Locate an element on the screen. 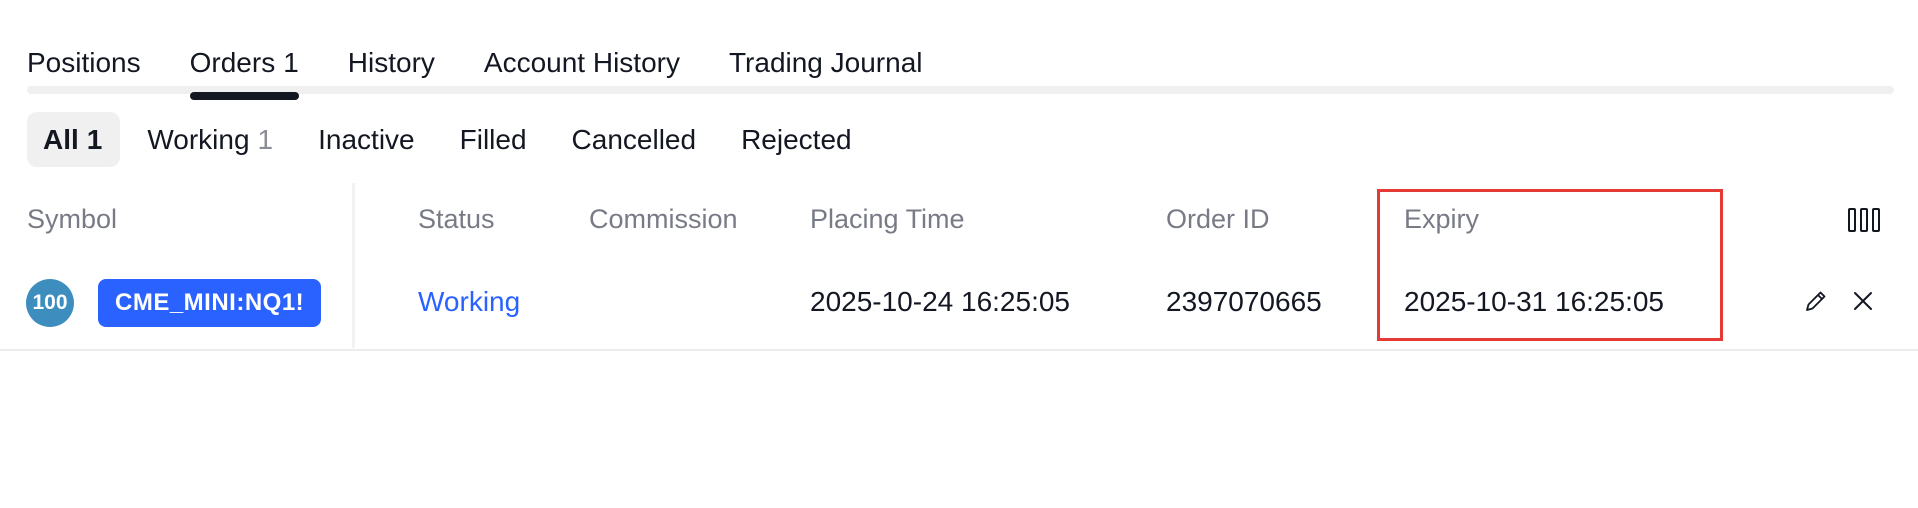 The image size is (1918, 508). status-value: Working is located at coordinates (469, 302).